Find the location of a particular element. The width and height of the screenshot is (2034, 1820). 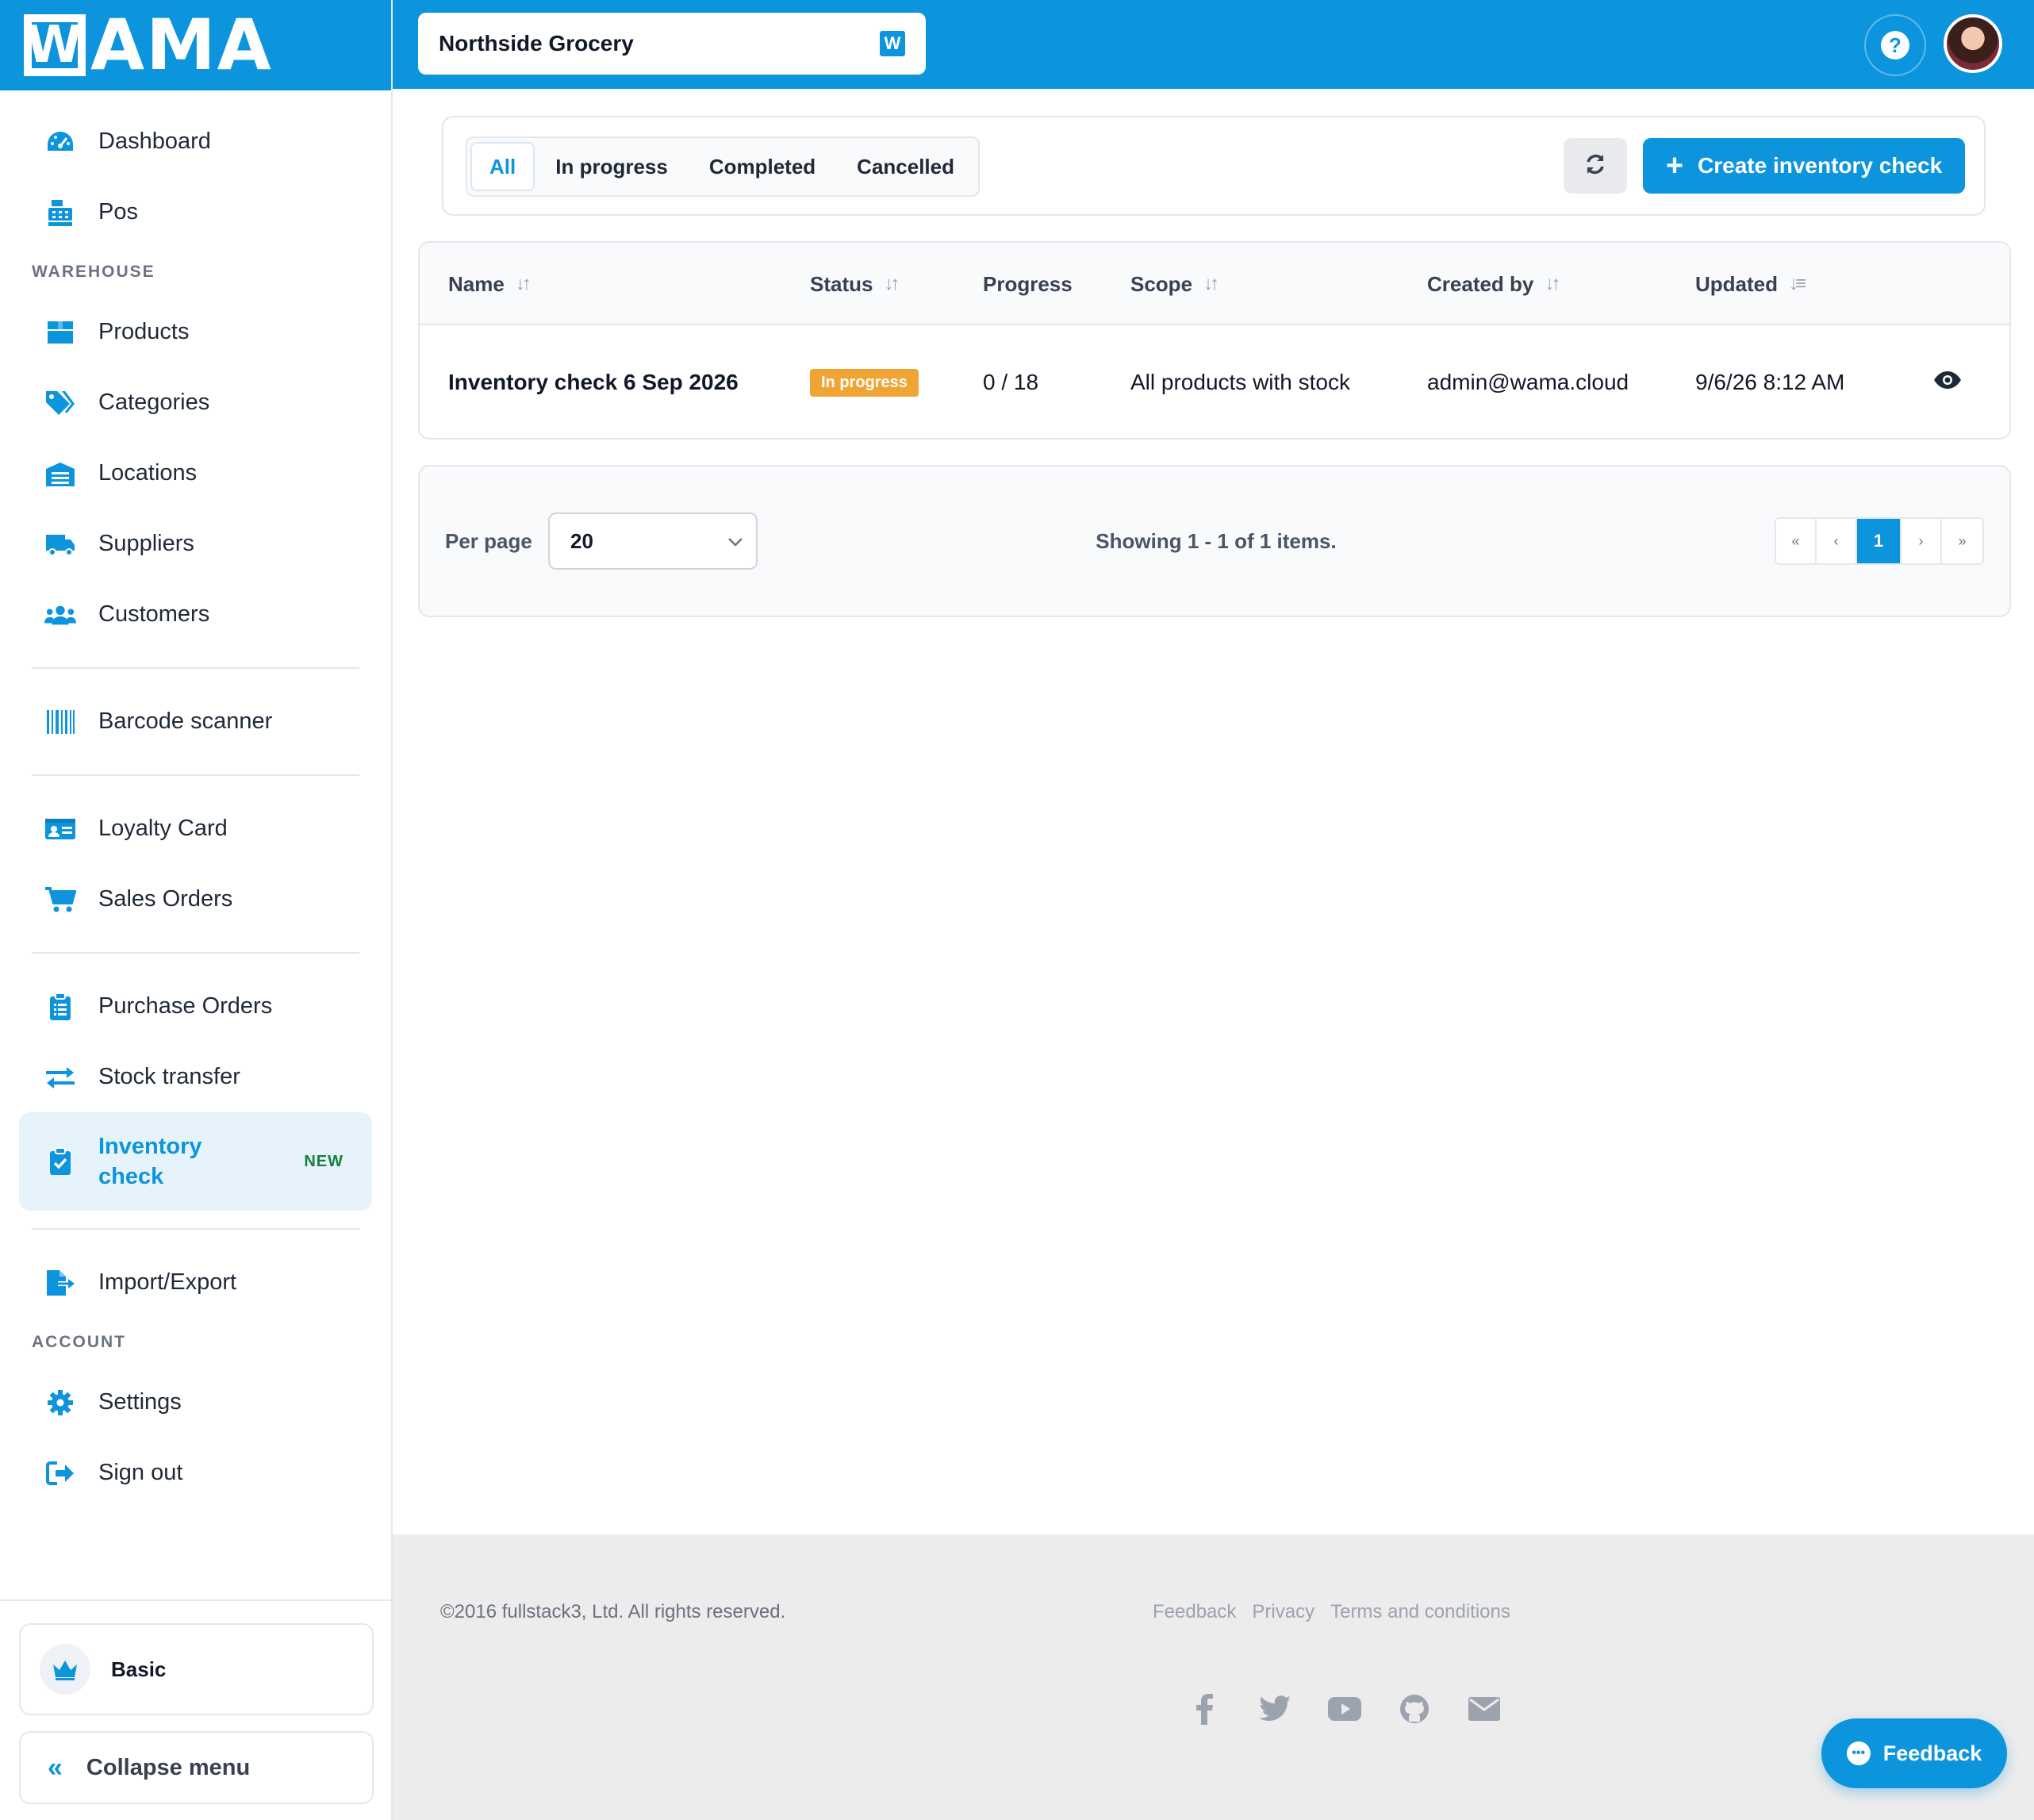

column-label: Progress is located at coordinates (1028, 283).